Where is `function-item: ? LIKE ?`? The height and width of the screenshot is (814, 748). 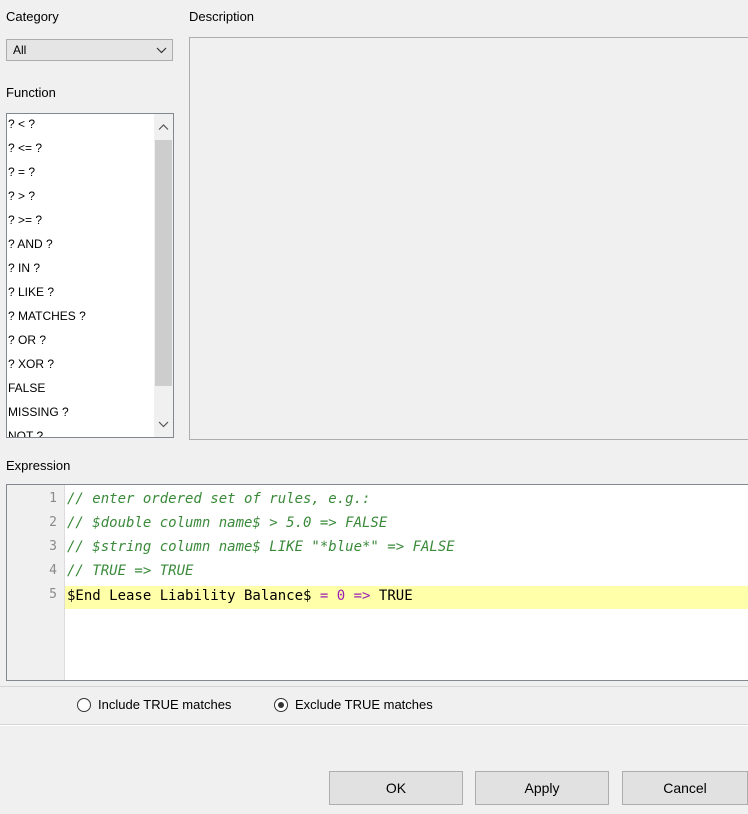 function-item: ? LIKE ? is located at coordinates (31, 296).